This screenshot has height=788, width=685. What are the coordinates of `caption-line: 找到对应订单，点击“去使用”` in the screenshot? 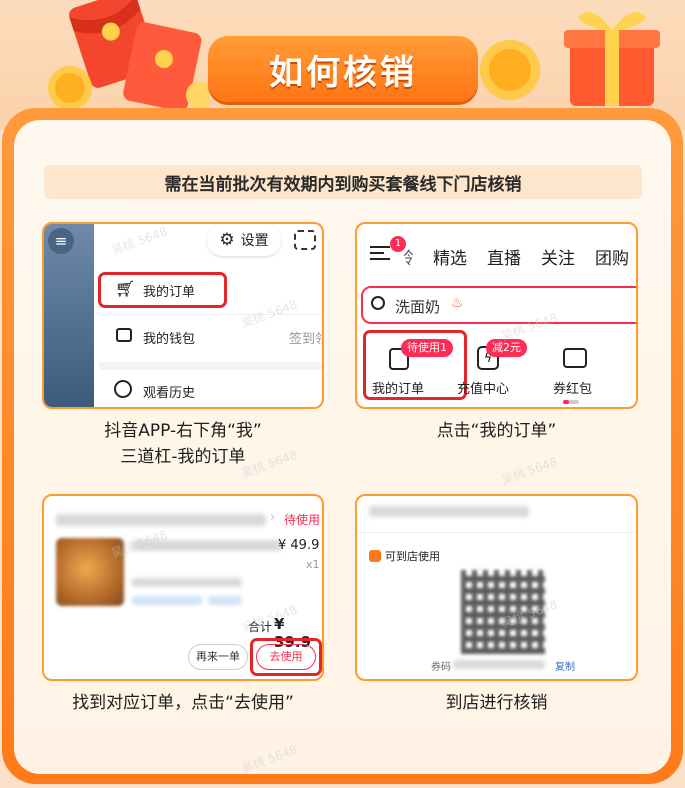 It's located at (183, 703).